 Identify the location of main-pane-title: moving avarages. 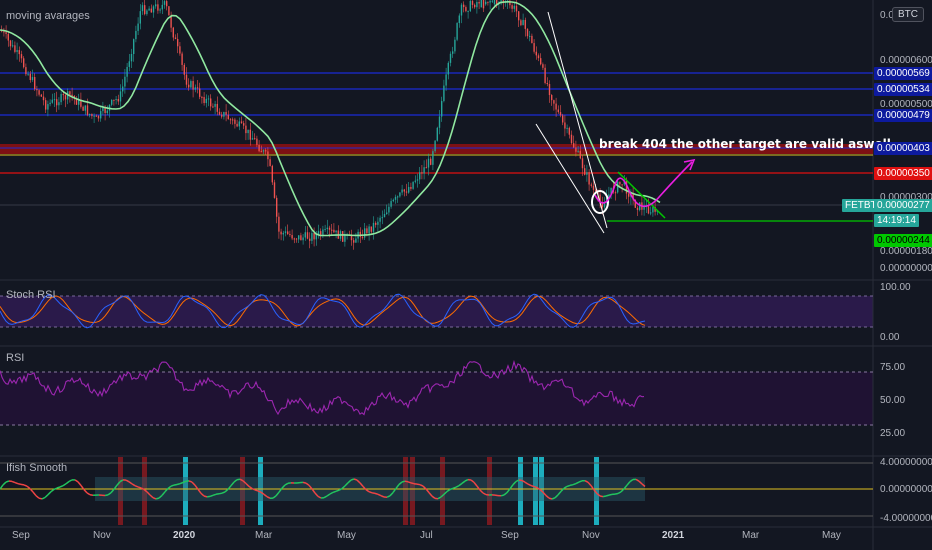
(48, 16).